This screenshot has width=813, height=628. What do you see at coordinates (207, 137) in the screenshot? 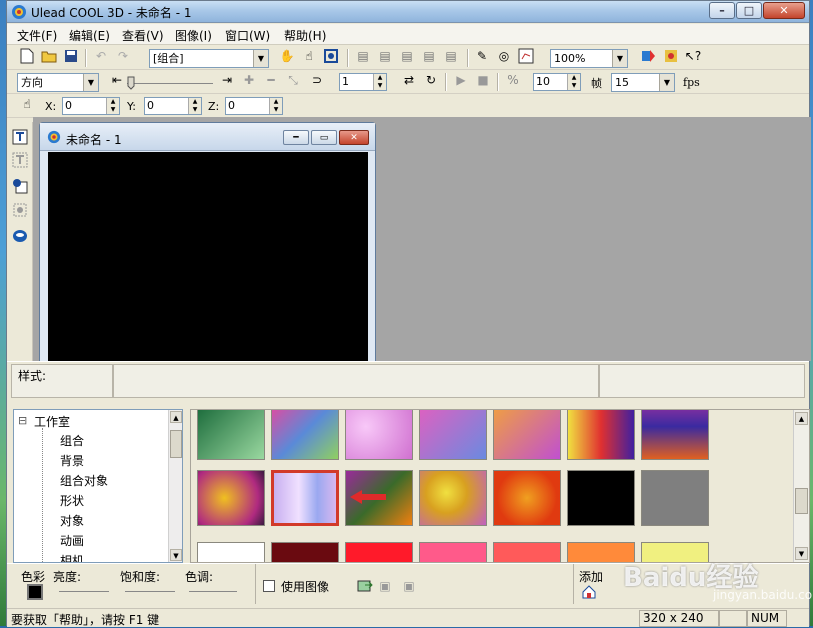
I see `document-title-bar: 未命名 - 1 ━ ▭ ✕` at bounding box center [207, 137].